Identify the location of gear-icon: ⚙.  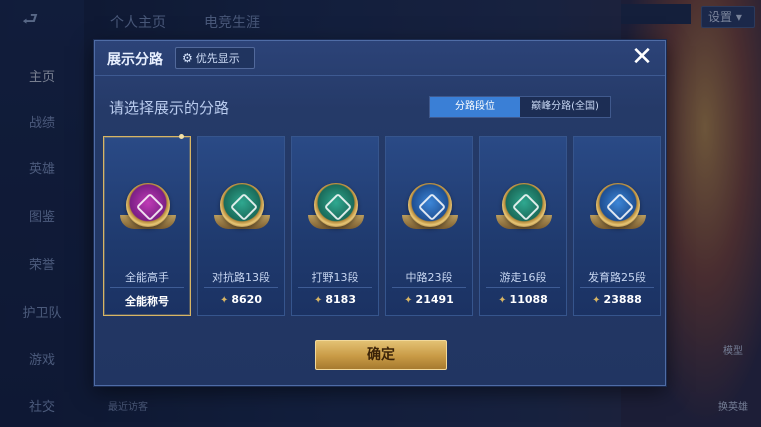
(187, 58).